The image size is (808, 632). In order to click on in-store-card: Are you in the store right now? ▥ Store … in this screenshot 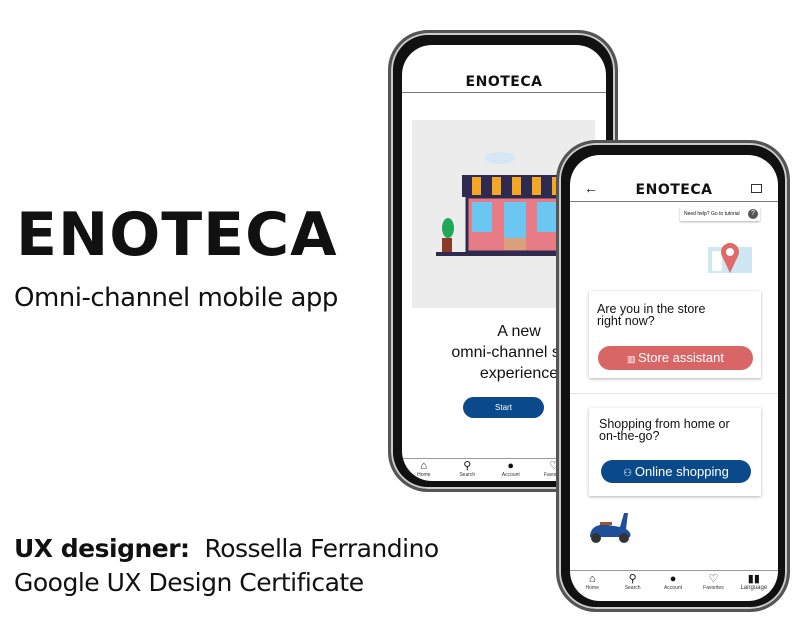, I will do `click(675, 334)`.